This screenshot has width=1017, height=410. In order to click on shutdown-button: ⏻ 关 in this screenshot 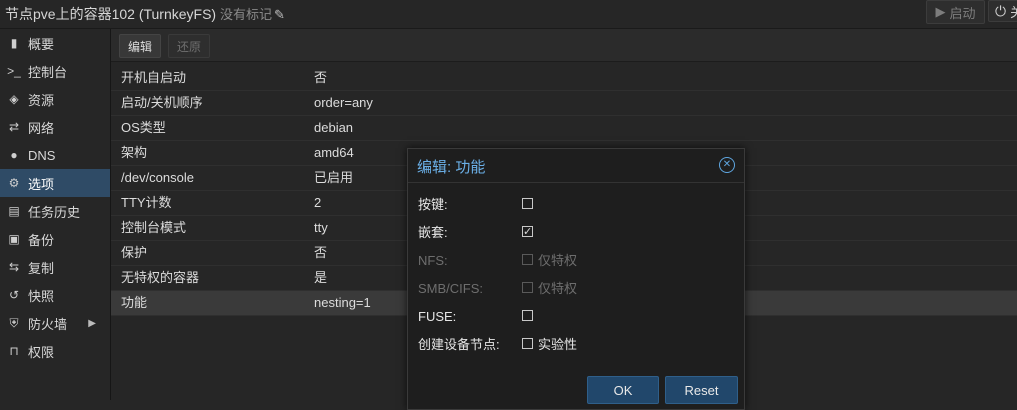, I will do `click(1002, 11)`.